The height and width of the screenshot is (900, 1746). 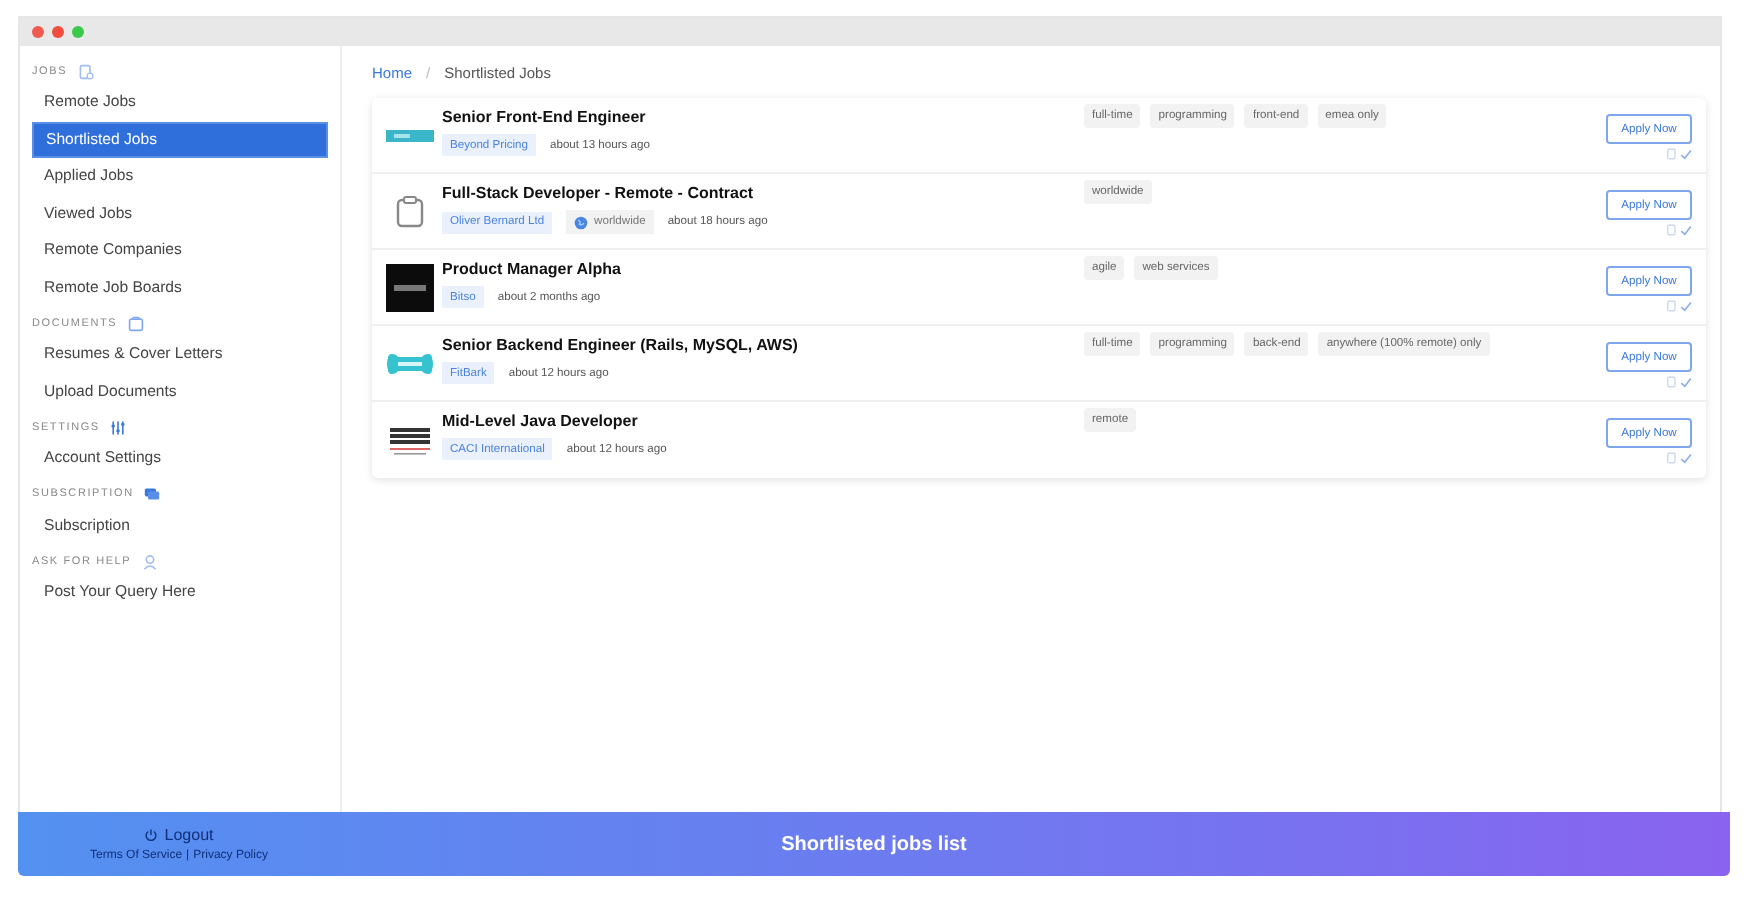 I want to click on logout-link: Logout, so click(x=179, y=835).